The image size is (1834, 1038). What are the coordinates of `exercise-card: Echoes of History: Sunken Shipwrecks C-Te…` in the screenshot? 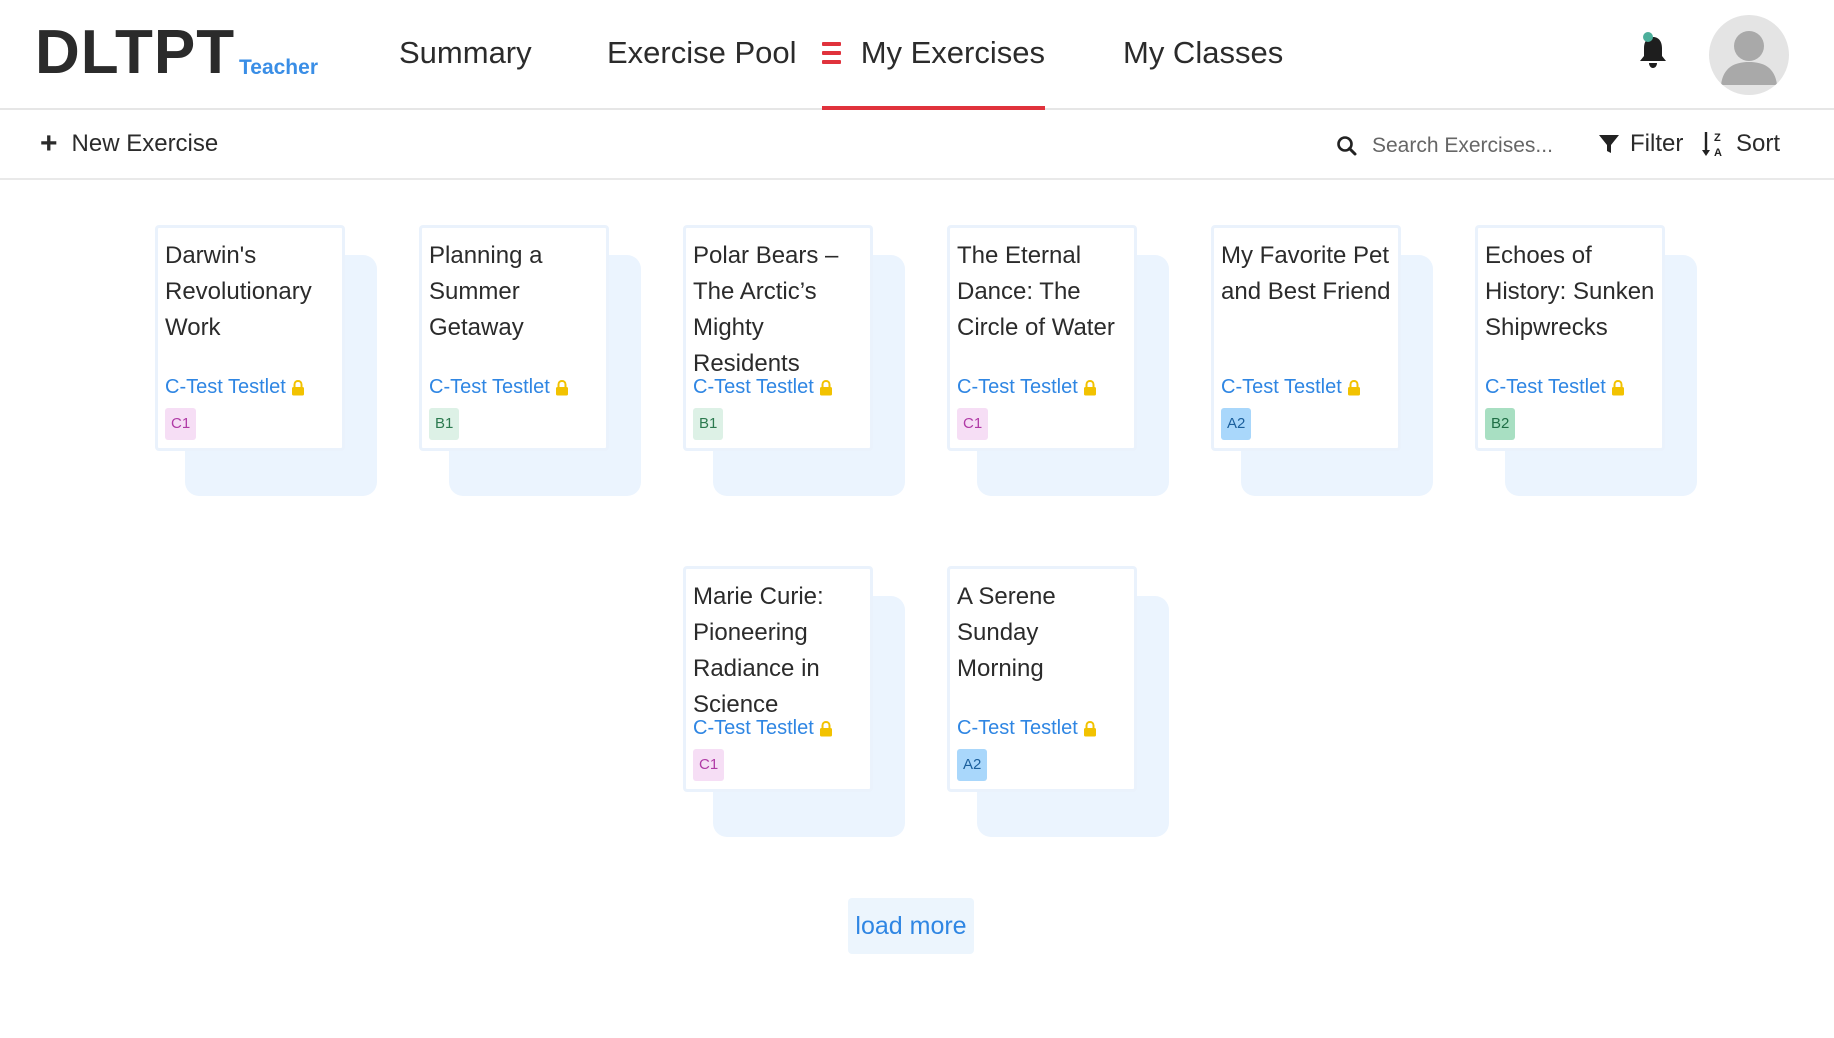 It's located at (1587, 365).